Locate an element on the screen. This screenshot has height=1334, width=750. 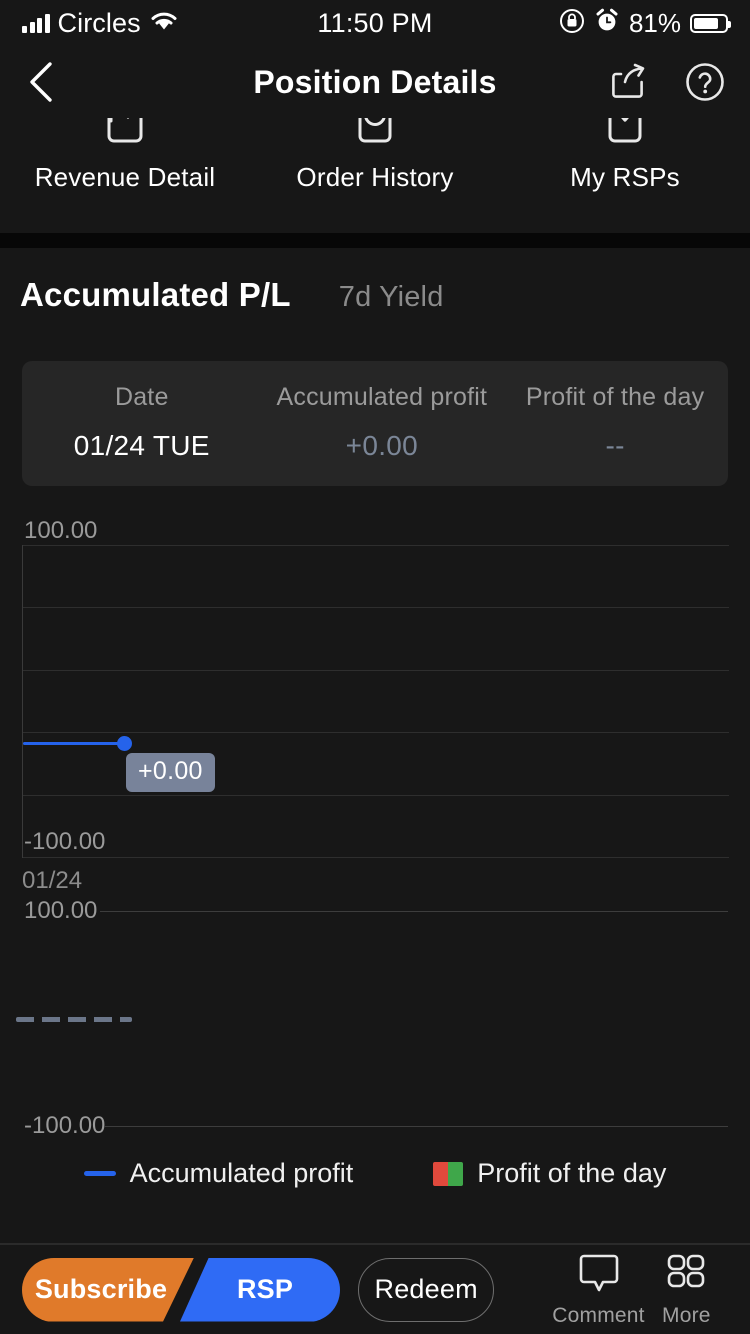
rotation-lock-icon is located at coordinates (572, 23).